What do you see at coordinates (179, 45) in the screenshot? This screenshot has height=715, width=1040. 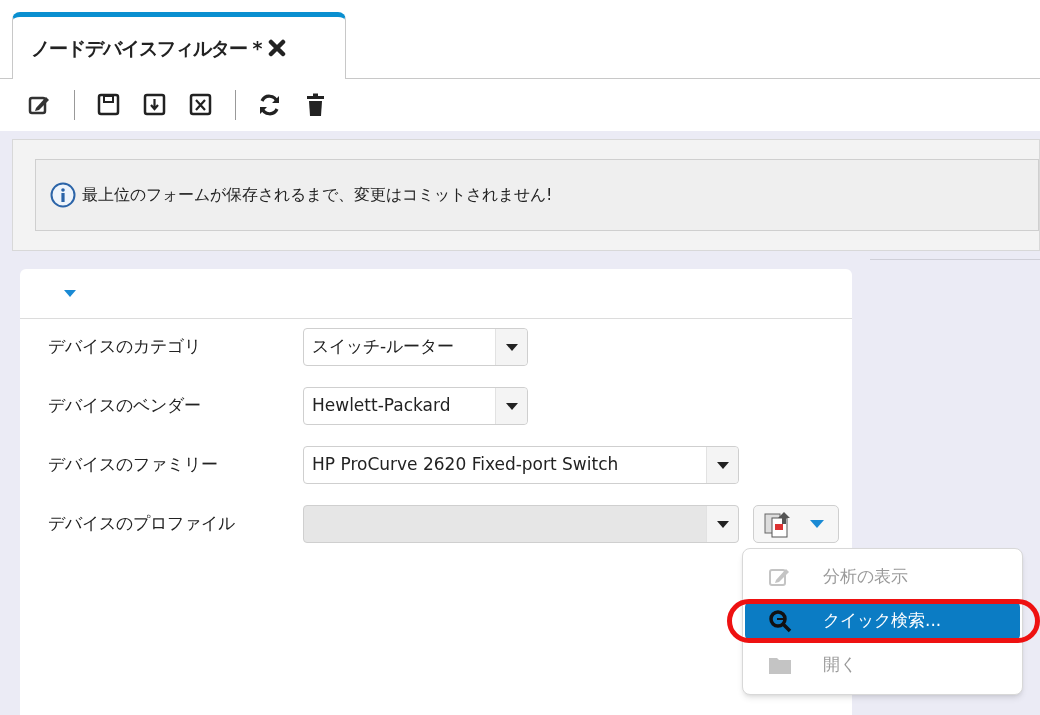 I see `tab: ノードデバイスフィルター *` at bounding box center [179, 45].